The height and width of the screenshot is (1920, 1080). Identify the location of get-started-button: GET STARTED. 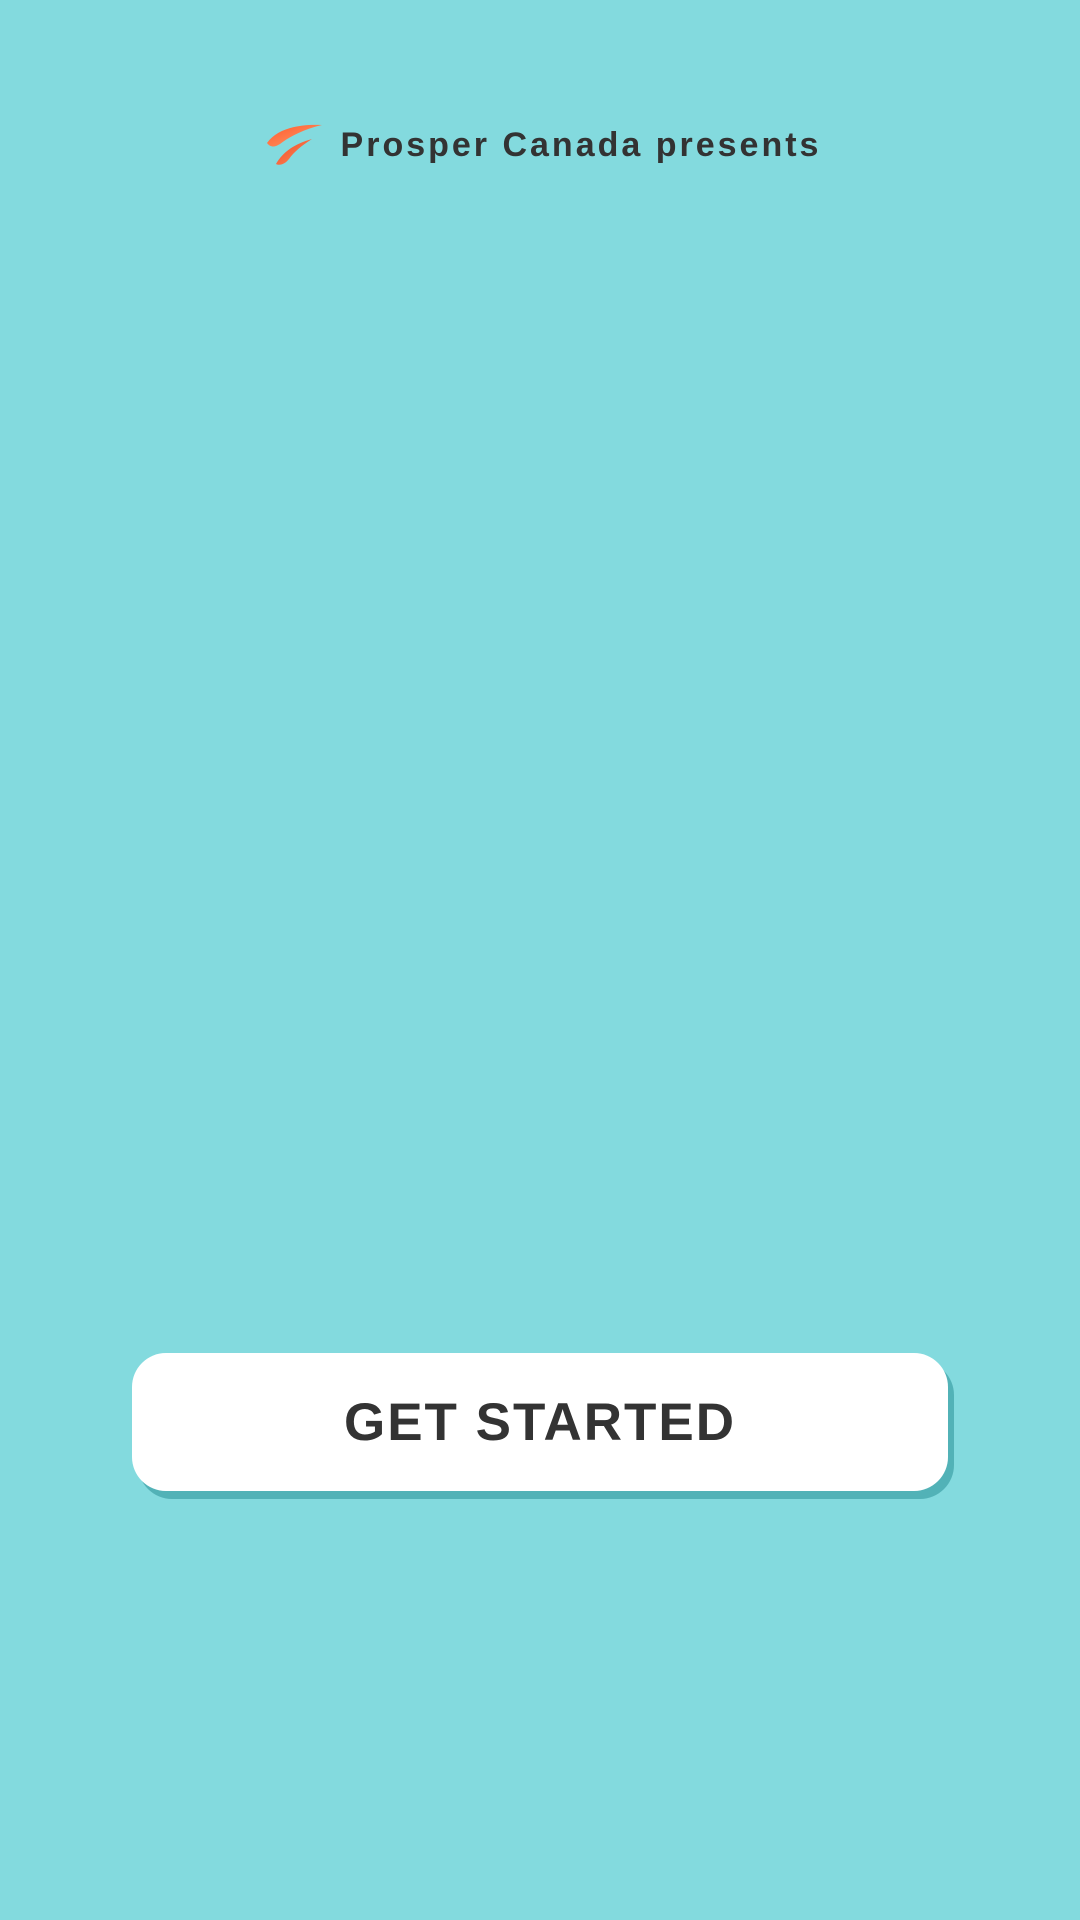
(540, 1422).